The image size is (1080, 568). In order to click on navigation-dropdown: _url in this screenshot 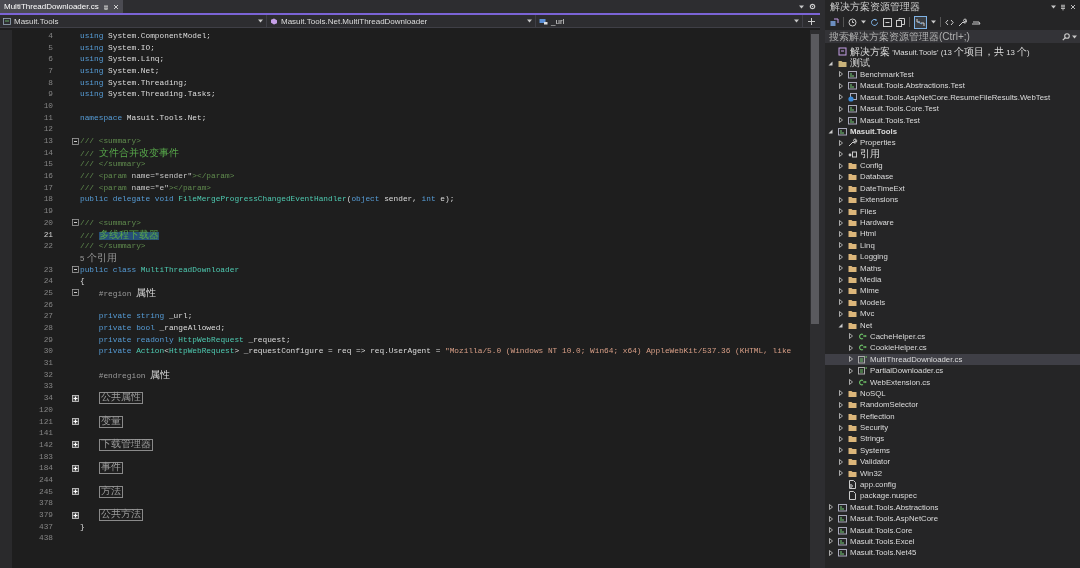, I will do `click(669, 21)`.